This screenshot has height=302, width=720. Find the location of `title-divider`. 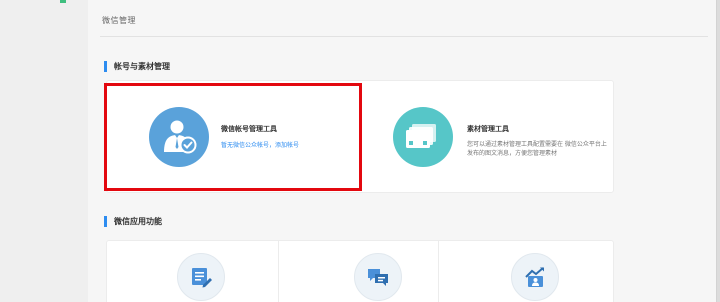

title-divider is located at coordinates (404, 36).